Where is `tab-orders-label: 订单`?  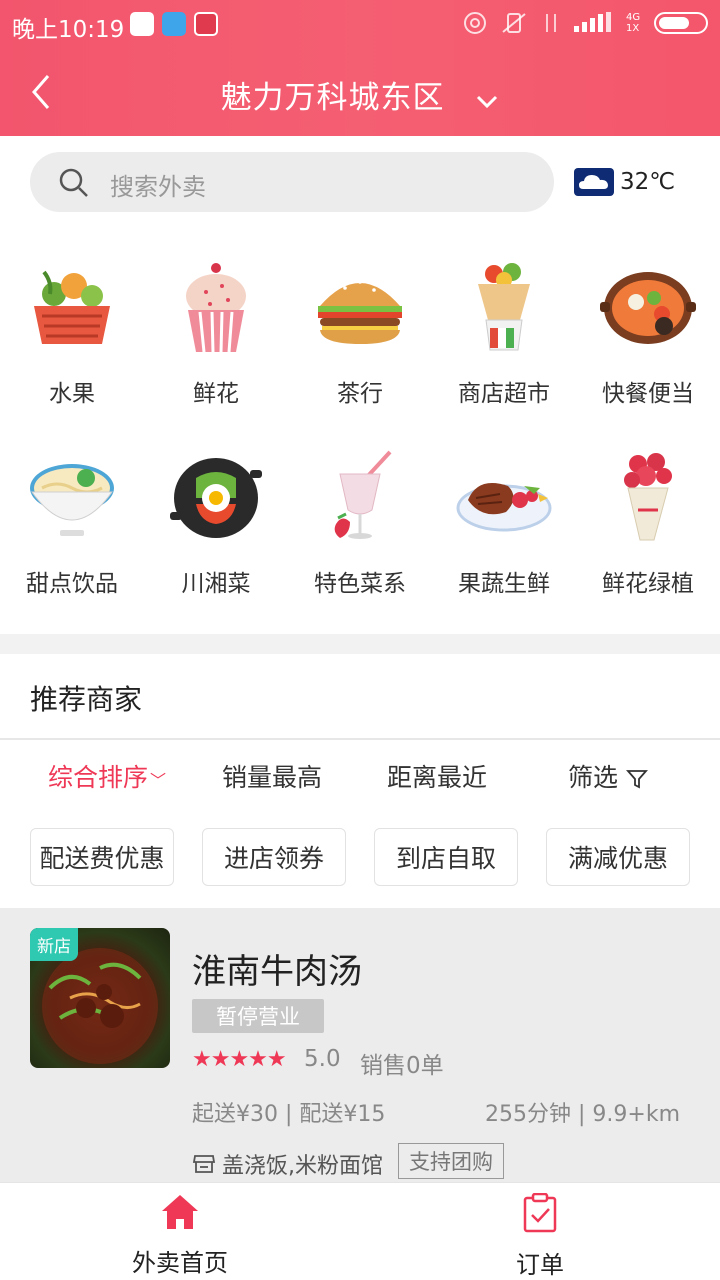
tab-orders-label: 订单 is located at coordinates (540, 1265).